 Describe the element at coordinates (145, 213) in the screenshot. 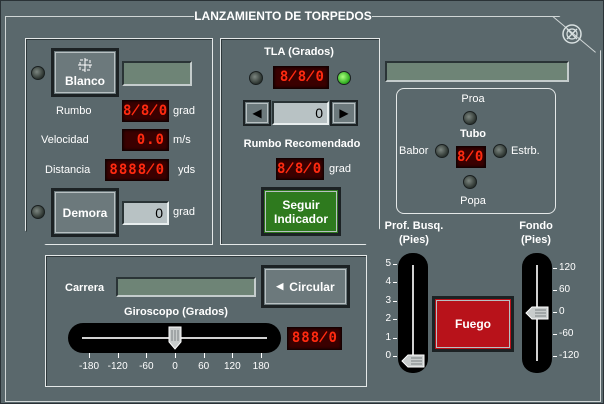

I see `demora-field: 0` at that location.